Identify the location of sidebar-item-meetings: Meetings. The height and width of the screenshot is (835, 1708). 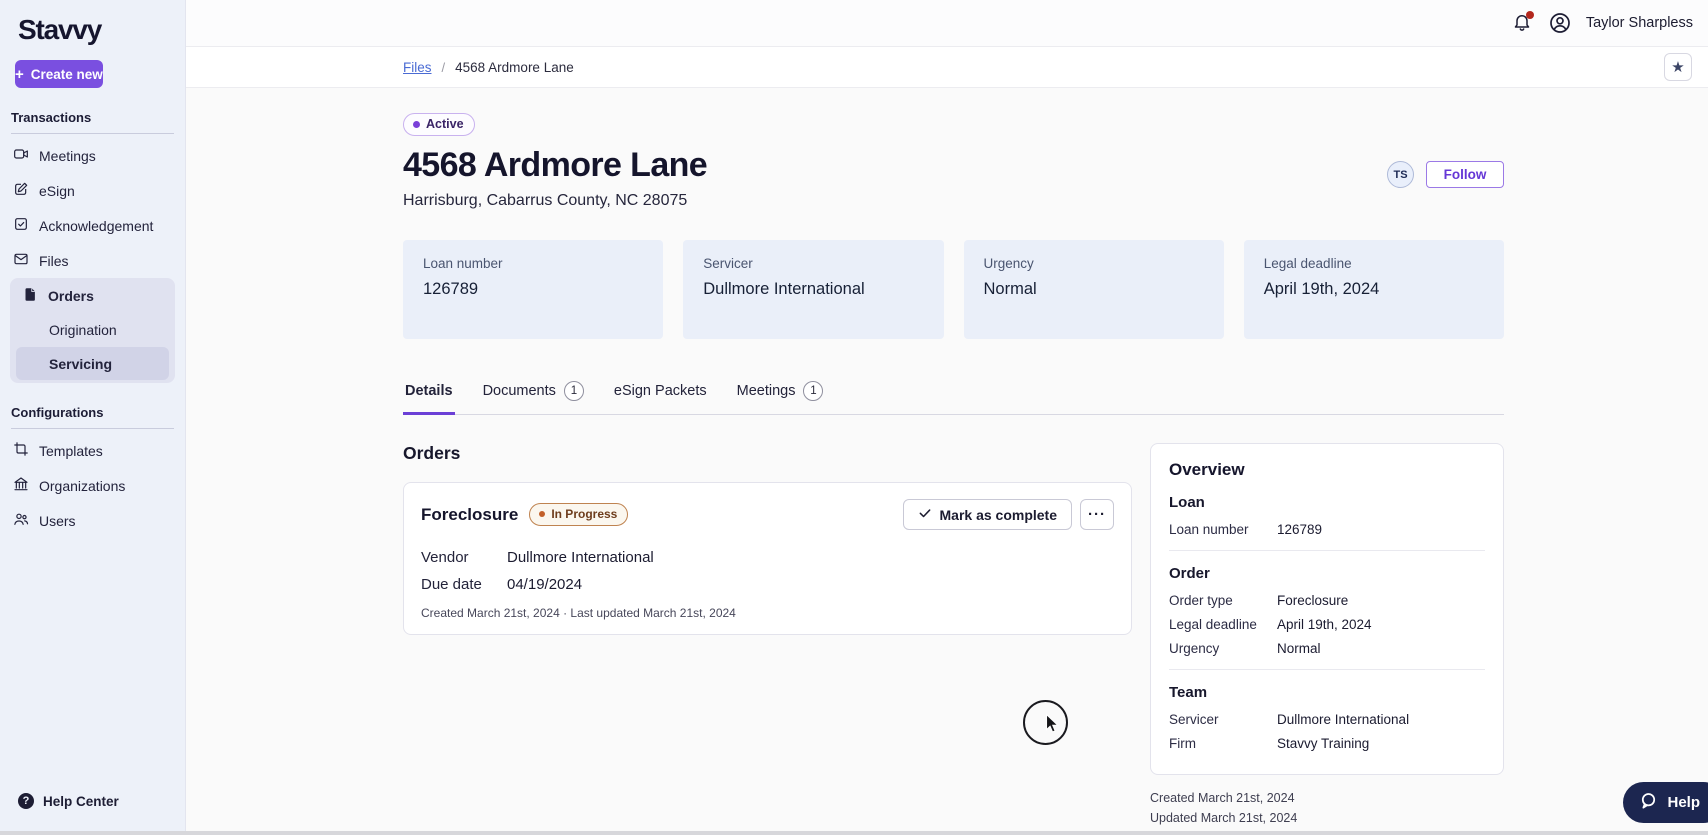
(92, 155).